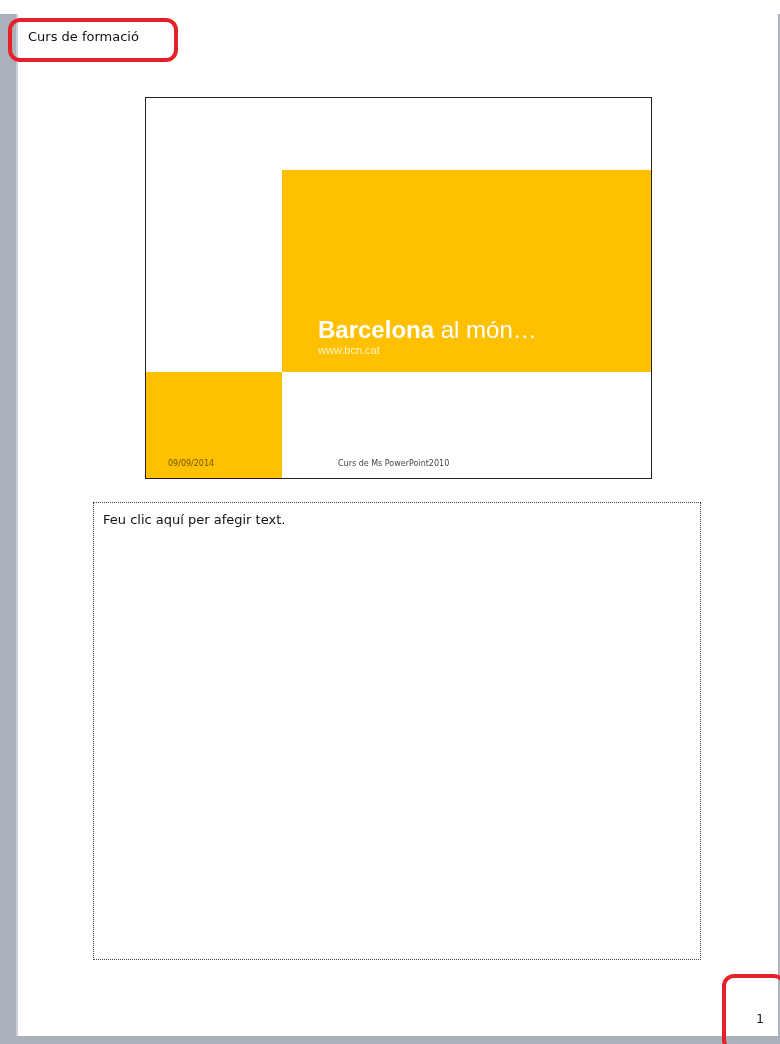 This screenshot has height=1044, width=780. What do you see at coordinates (83, 36) in the screenshot?
I see `header-text: Curs de formació` at bounding box center [83, 36].